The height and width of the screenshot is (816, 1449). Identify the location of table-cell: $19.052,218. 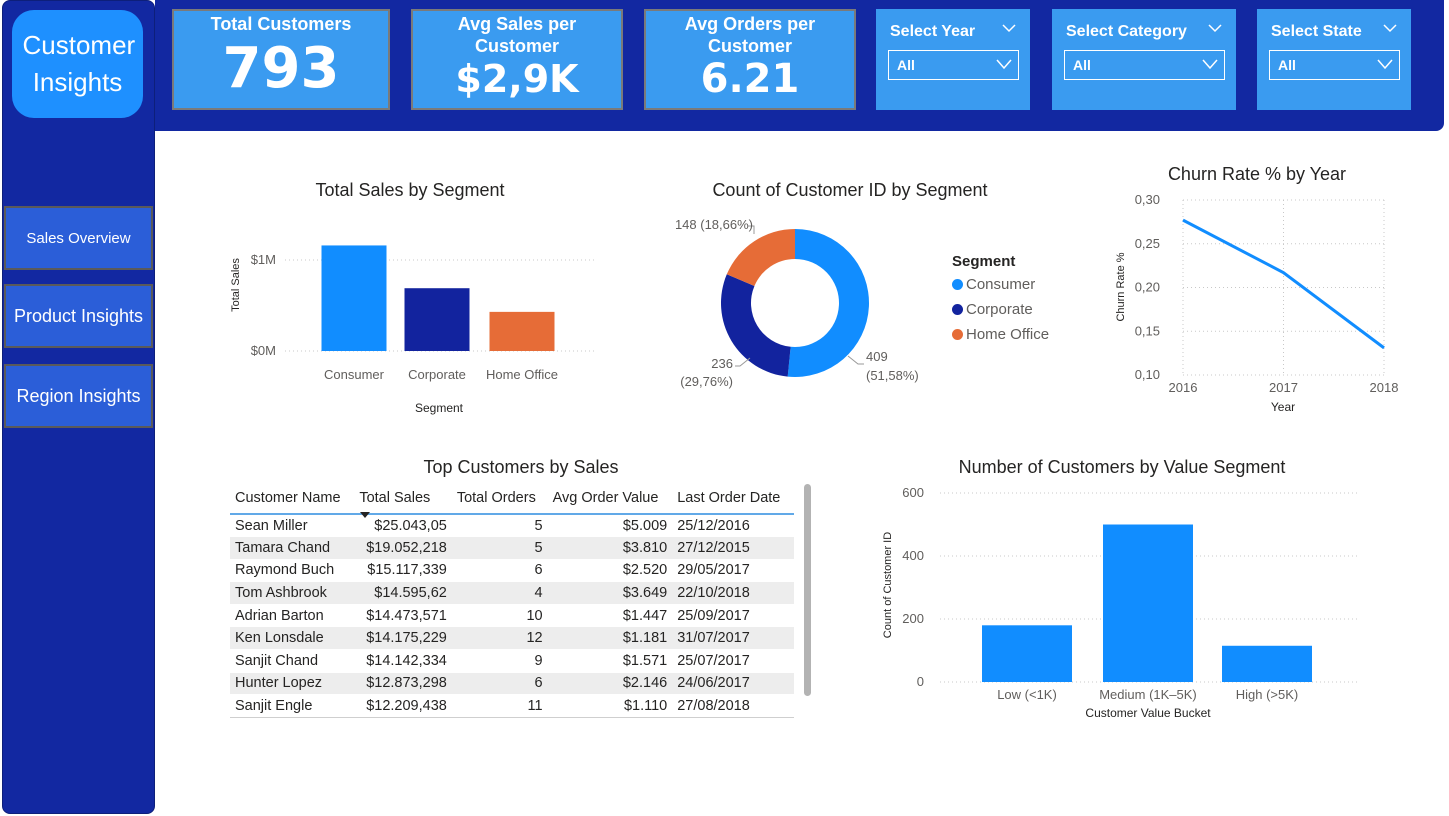
(406, 547).